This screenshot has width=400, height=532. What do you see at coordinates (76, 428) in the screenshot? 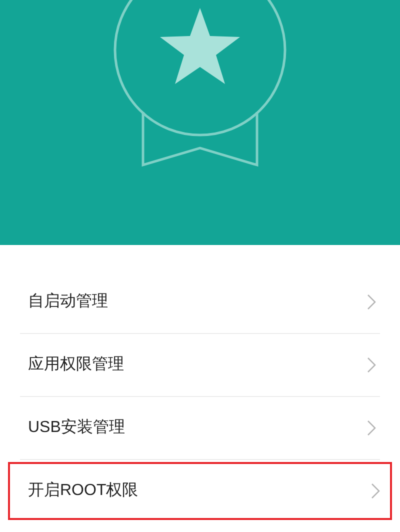
I see `row-label: USB安装管理` at bounding box center [76, 428].